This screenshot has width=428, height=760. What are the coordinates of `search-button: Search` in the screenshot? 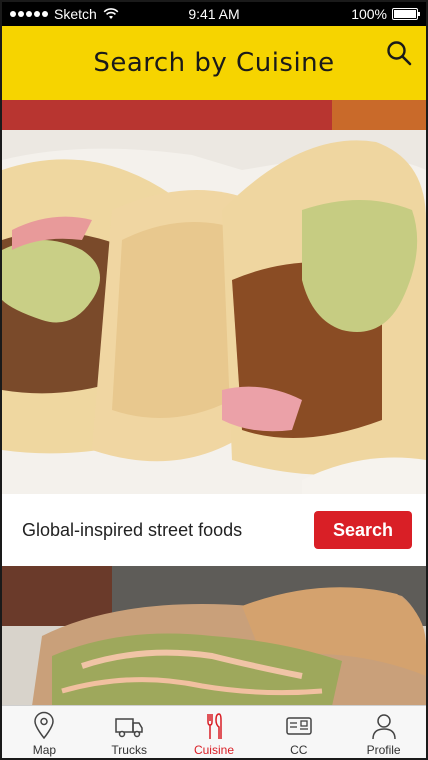 It's located at (363, 530).